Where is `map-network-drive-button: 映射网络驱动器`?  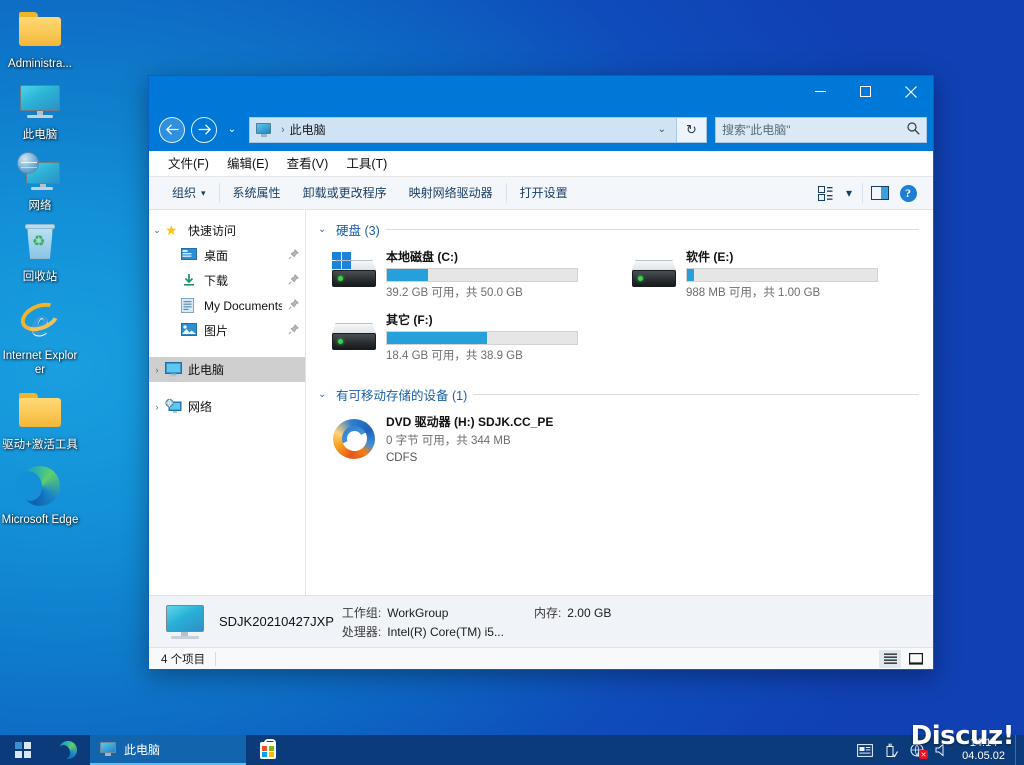 map-network-drive-button: 映射网络驱动器 is located at coordinates (451, 193).